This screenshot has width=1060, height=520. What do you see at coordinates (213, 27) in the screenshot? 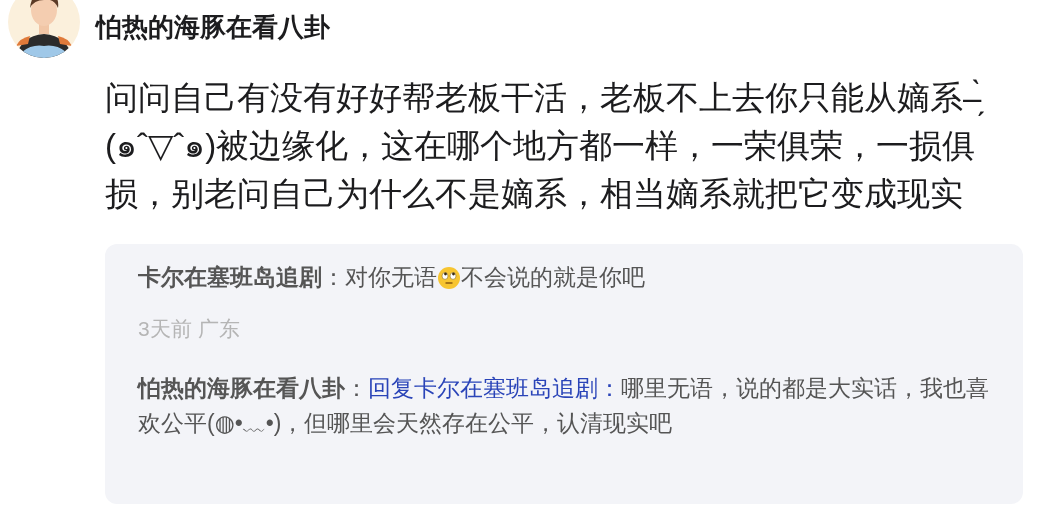
I see `author-name: 怕热的海豚在看八卦` at bounding box center [213, 27].